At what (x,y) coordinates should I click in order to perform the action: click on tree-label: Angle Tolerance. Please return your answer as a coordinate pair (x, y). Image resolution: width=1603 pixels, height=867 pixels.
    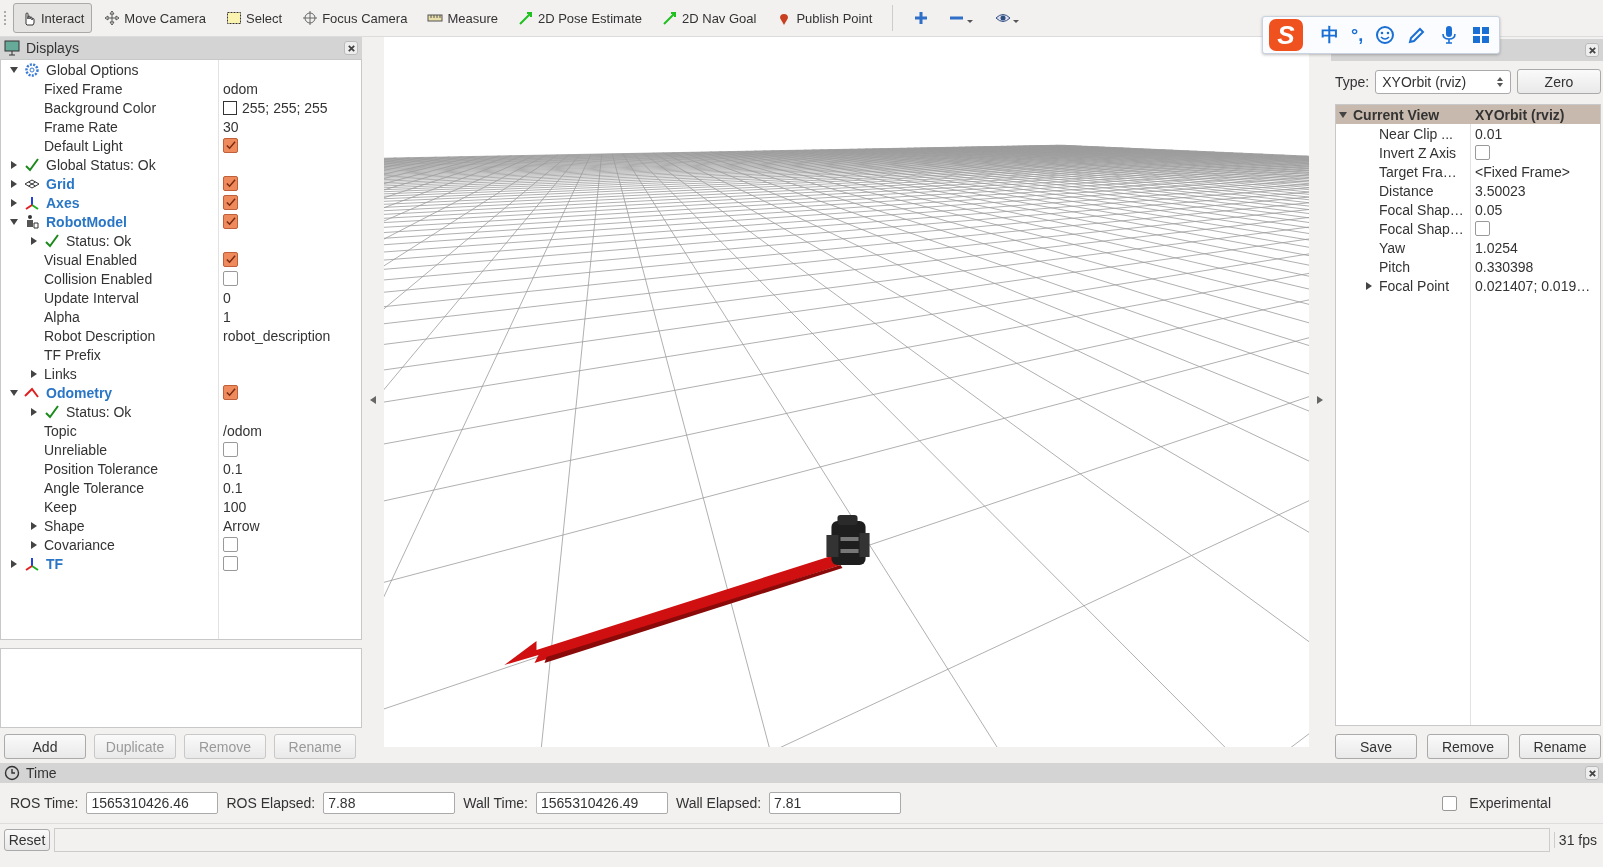
    Looking at the image, I should click on (94, 487).